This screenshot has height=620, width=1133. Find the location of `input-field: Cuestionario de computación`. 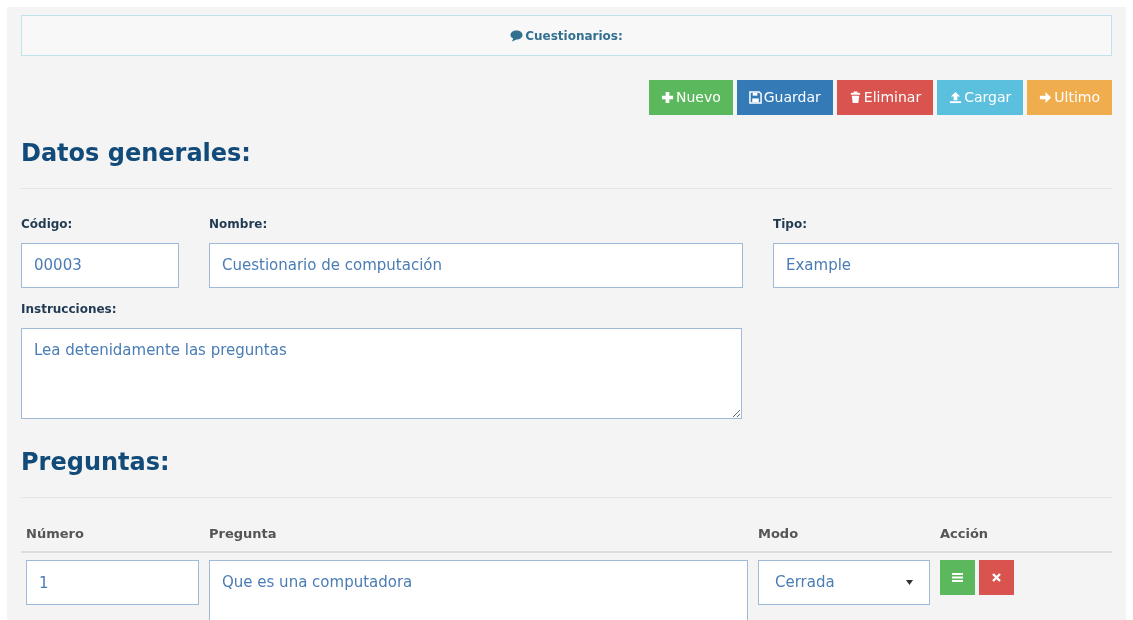

input-field: Cuestionario de computación is located at coordinates (476, 265).